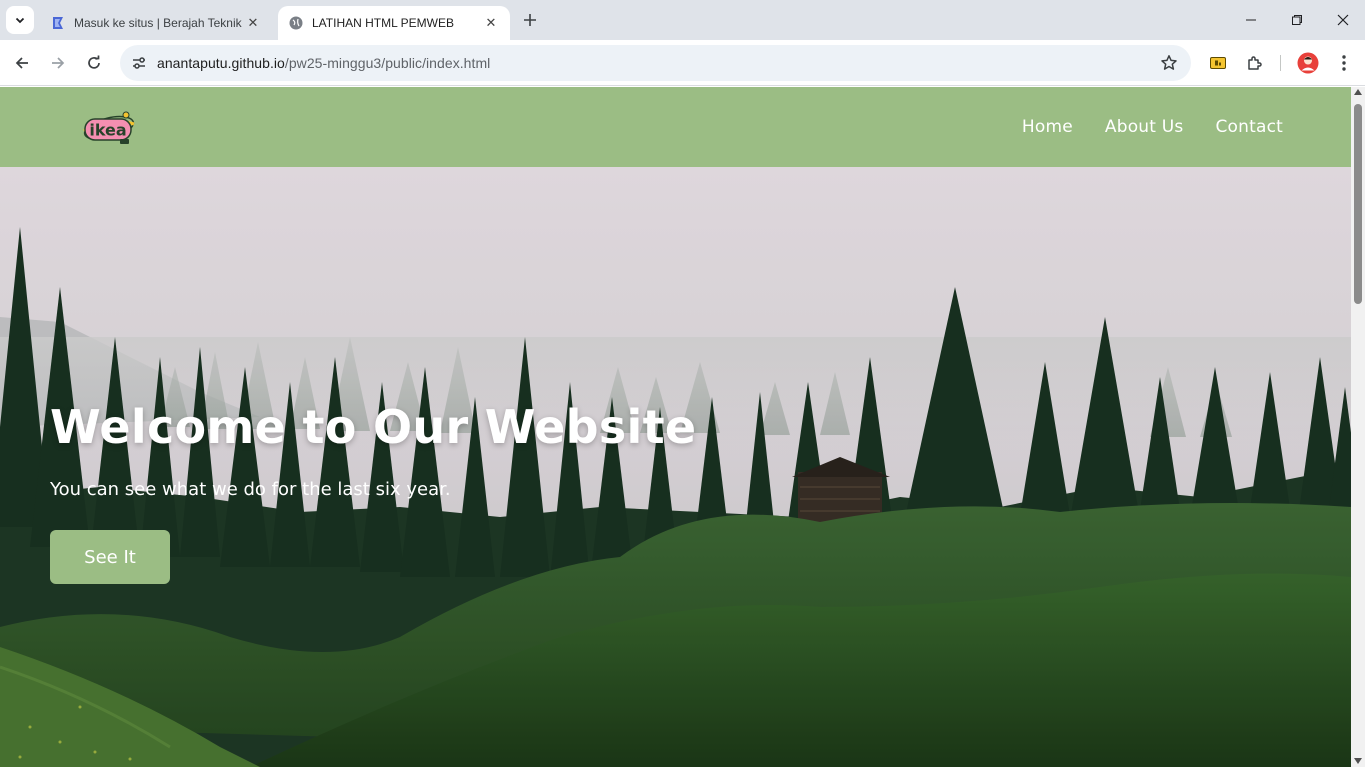 Image resolution: width=1365 pixels, height=767 pixels. I want to click on see-it-button: See It, so click(110, 557).